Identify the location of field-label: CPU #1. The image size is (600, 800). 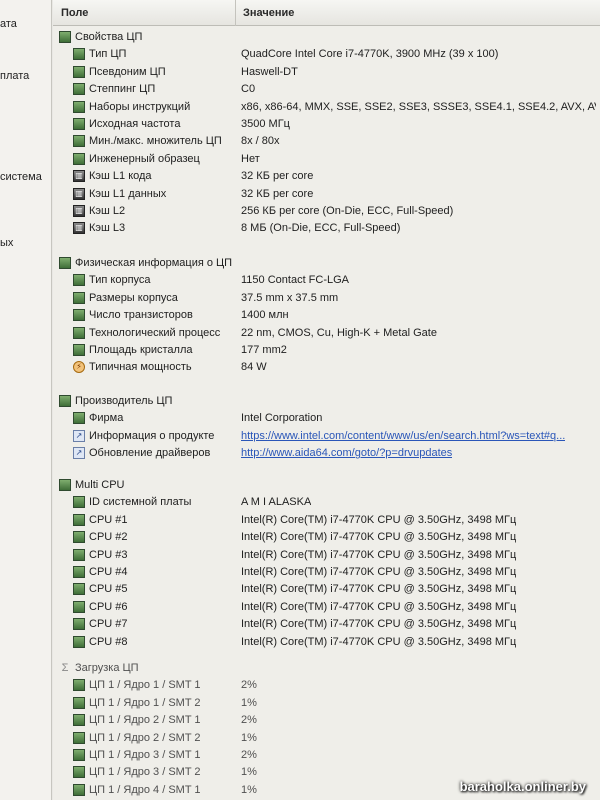
(108, 519).